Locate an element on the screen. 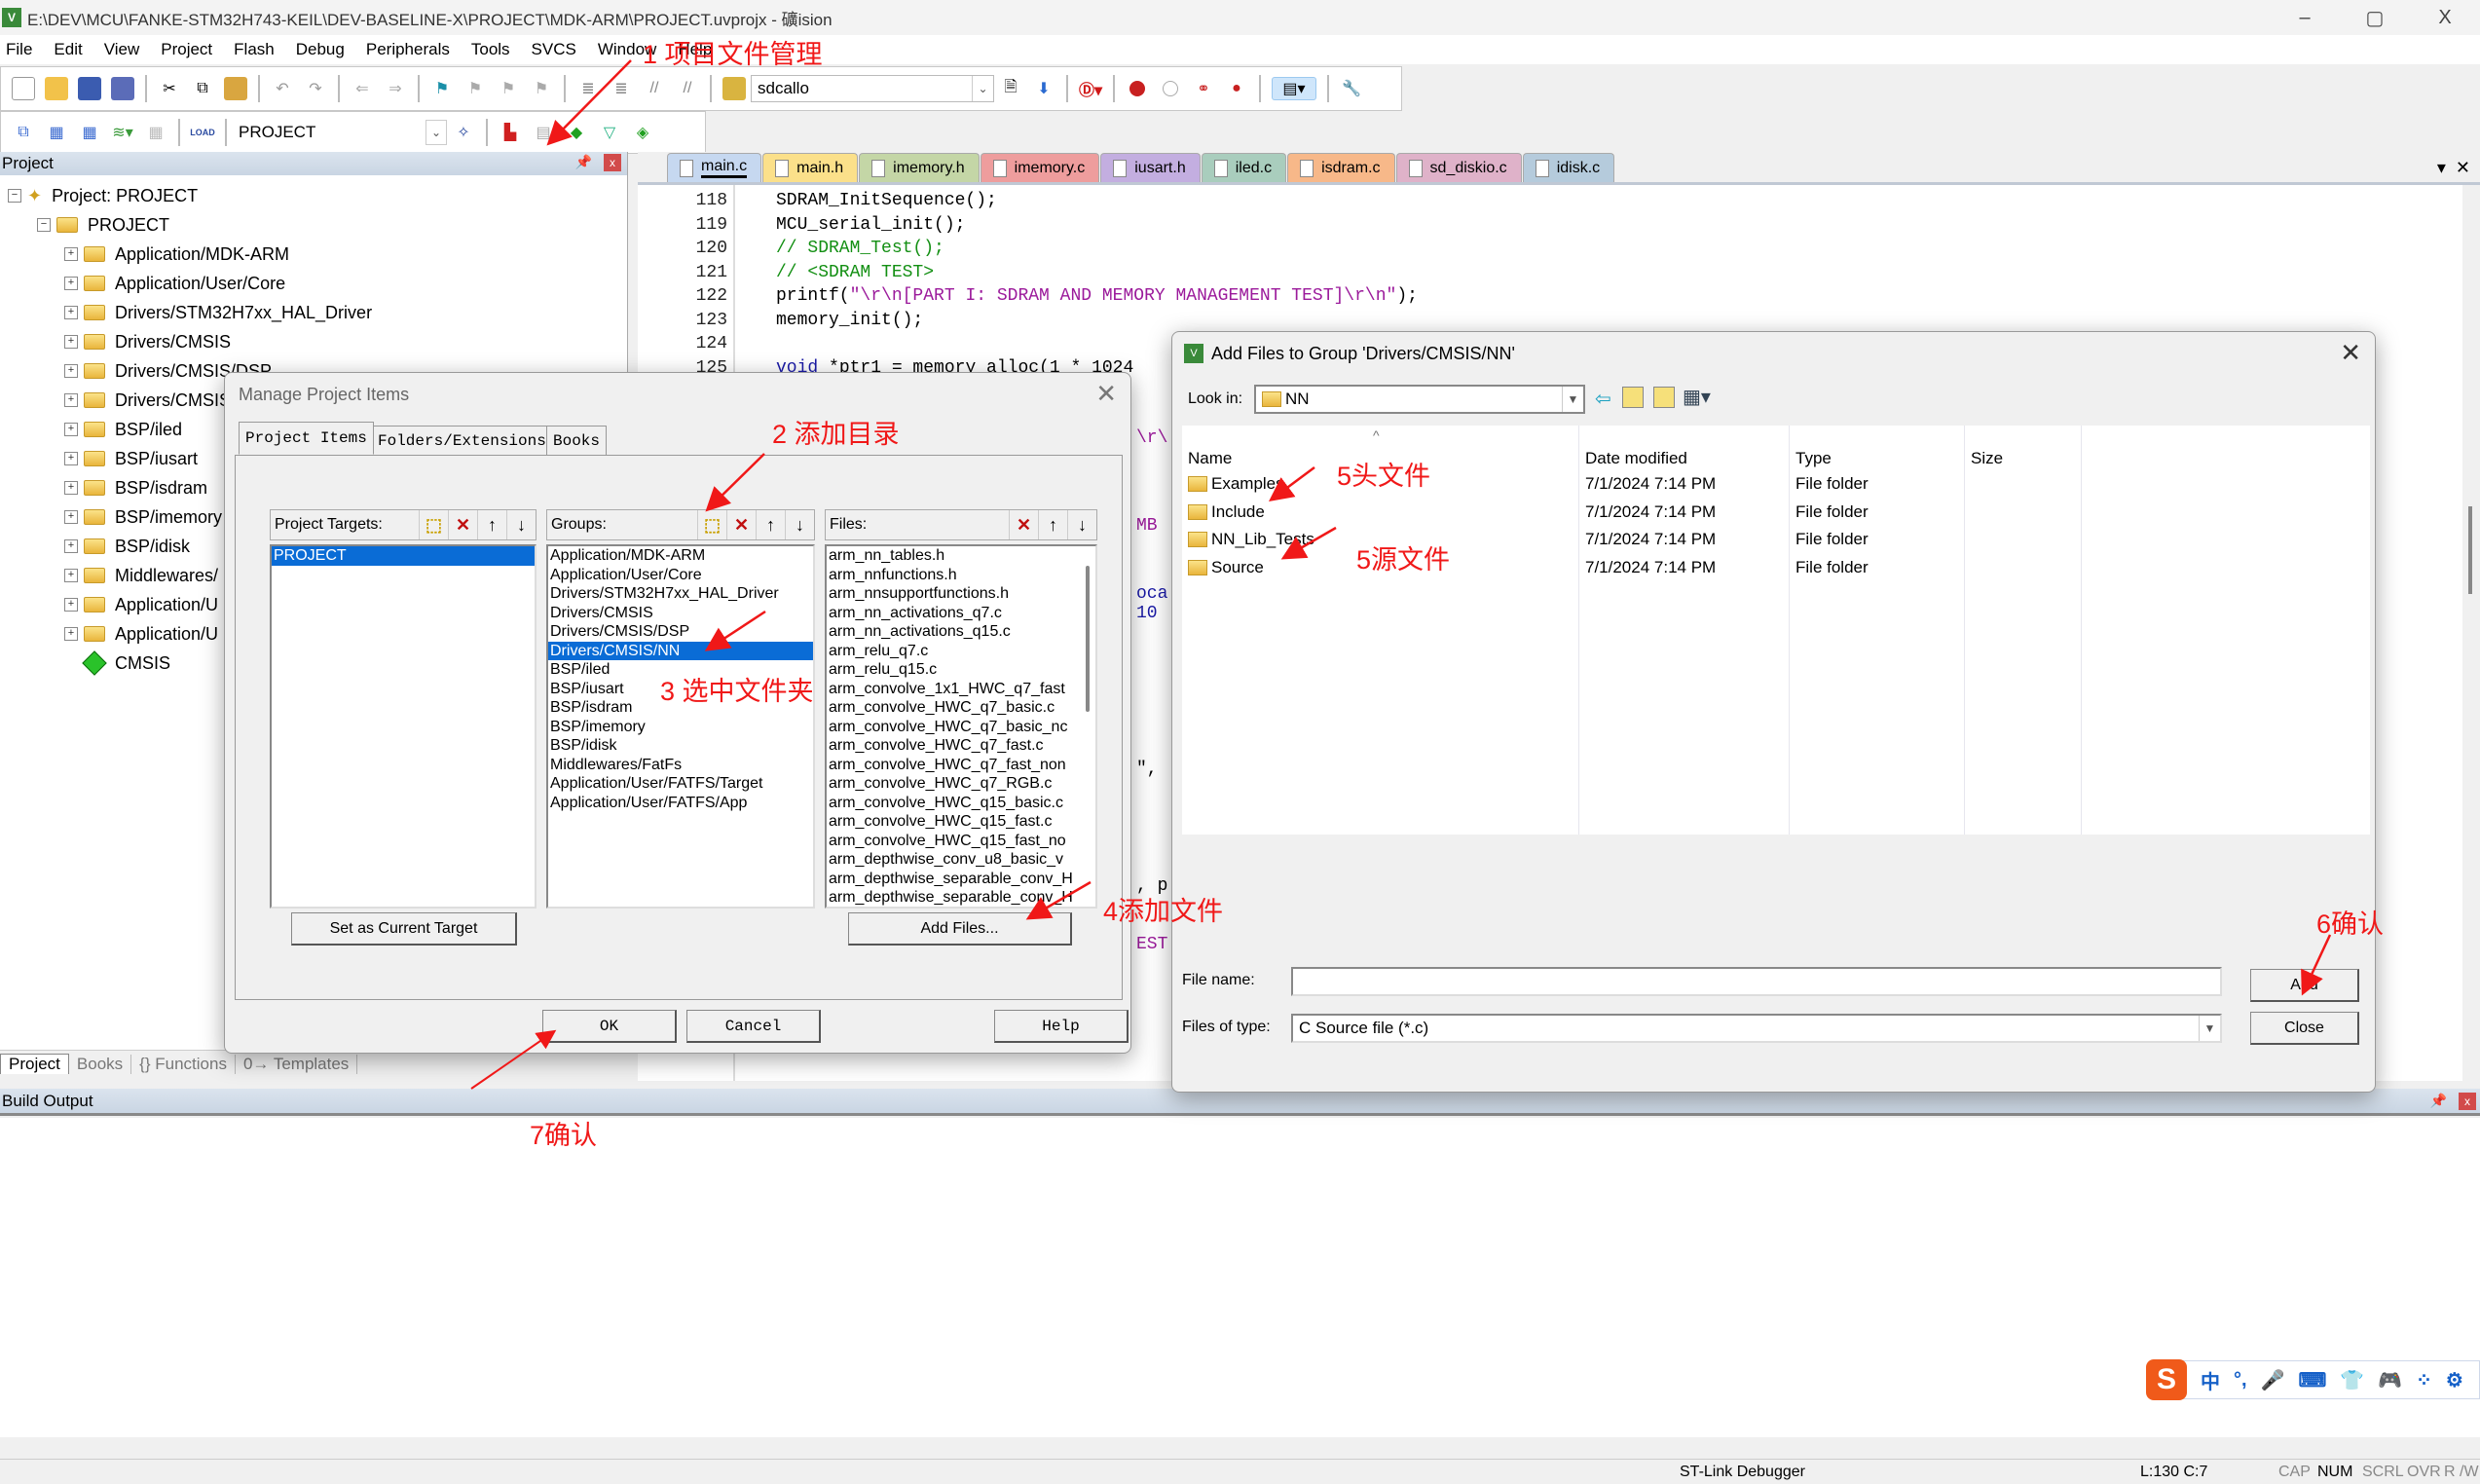  tab-functions: {} Functions is located at coordinates (183, 1064).